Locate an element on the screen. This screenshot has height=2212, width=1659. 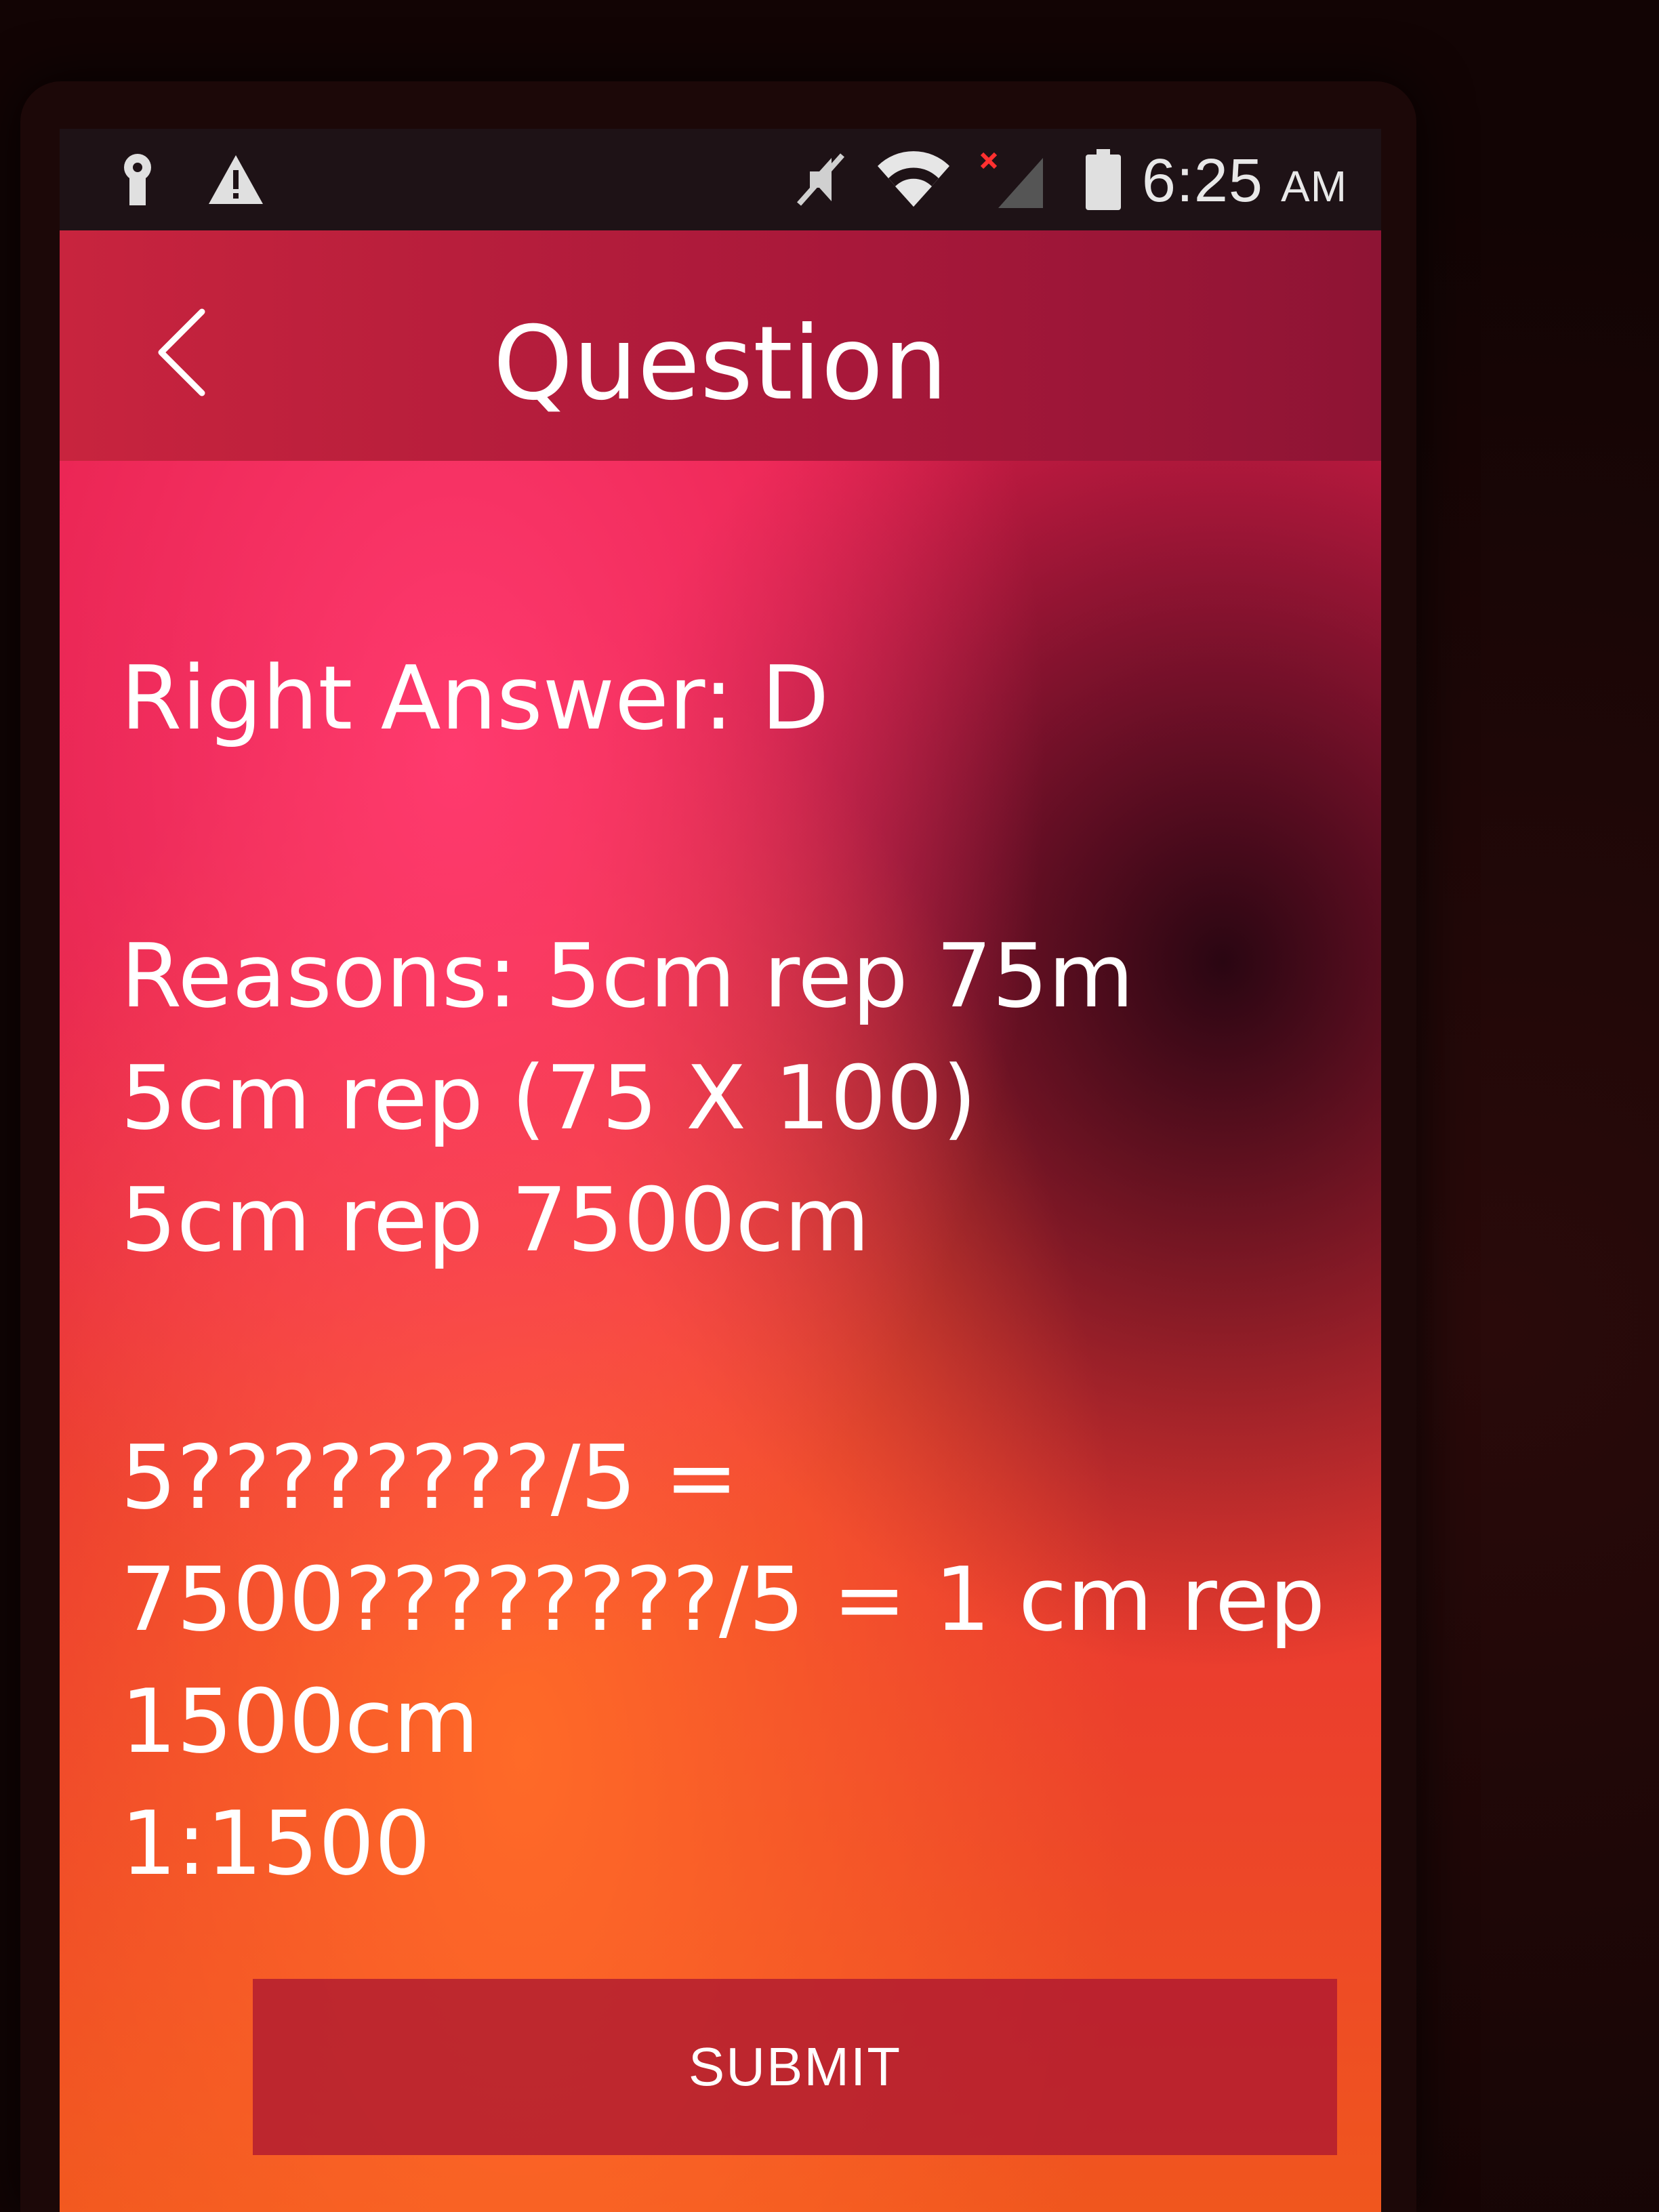
no-signal-icon is located at coordinates (1012, 180).